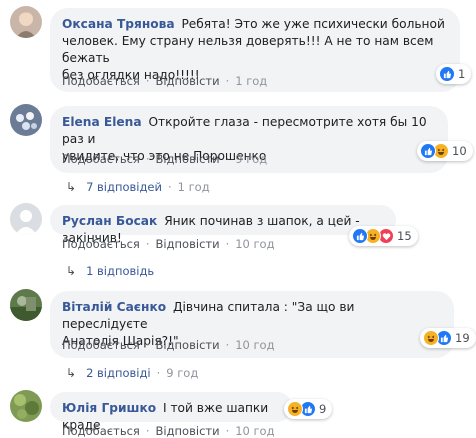  Describe the element at coordinates (193, 187) in the screenshot. I see `replies-time: 1 год` at that location.